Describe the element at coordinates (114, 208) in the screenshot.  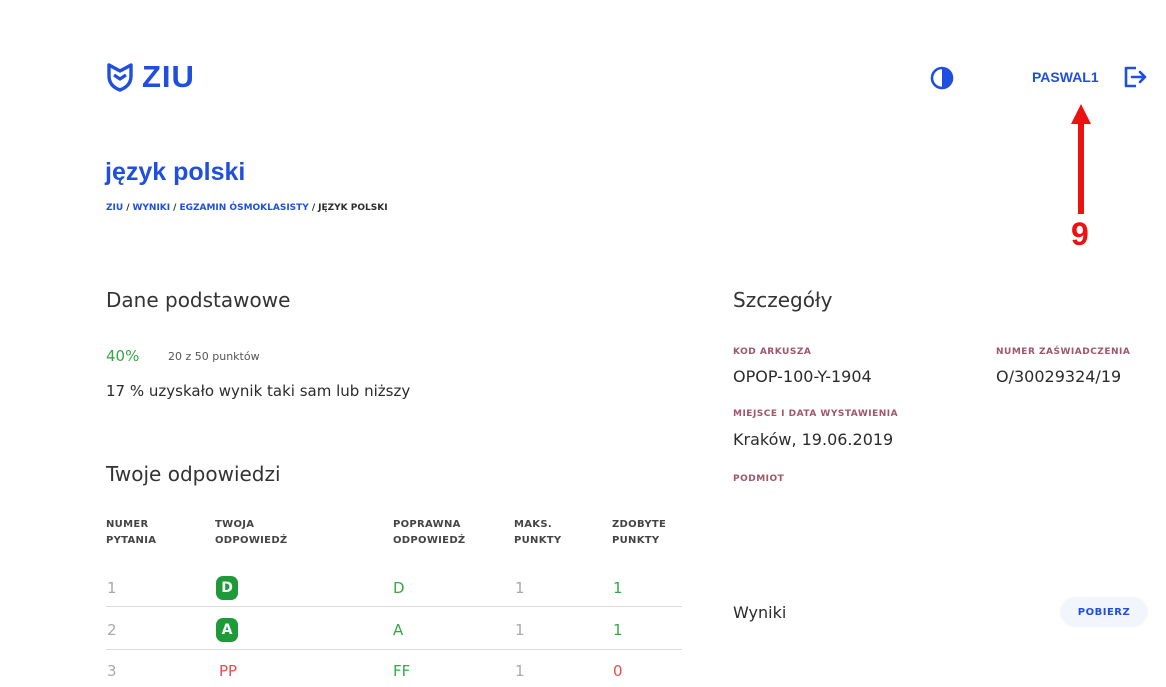
I see `breadcrumb-ziu: ZIU` at that location.